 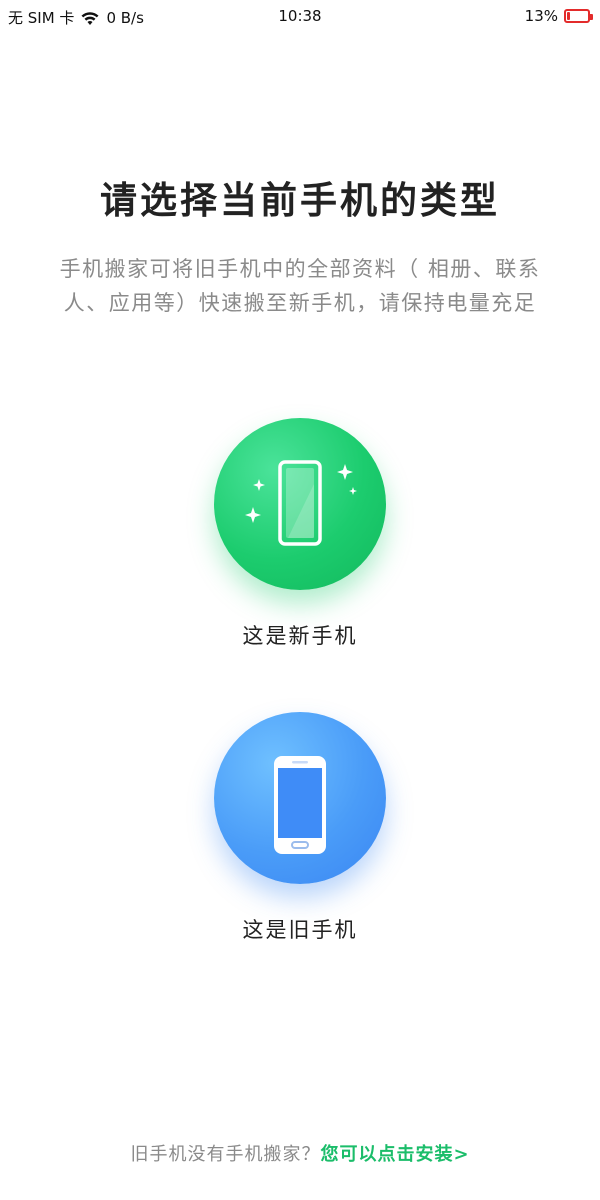 What do you see at coordinates (578, 16) in the screenshot?
I see `battery-icon` at bounding box center [578, 16].